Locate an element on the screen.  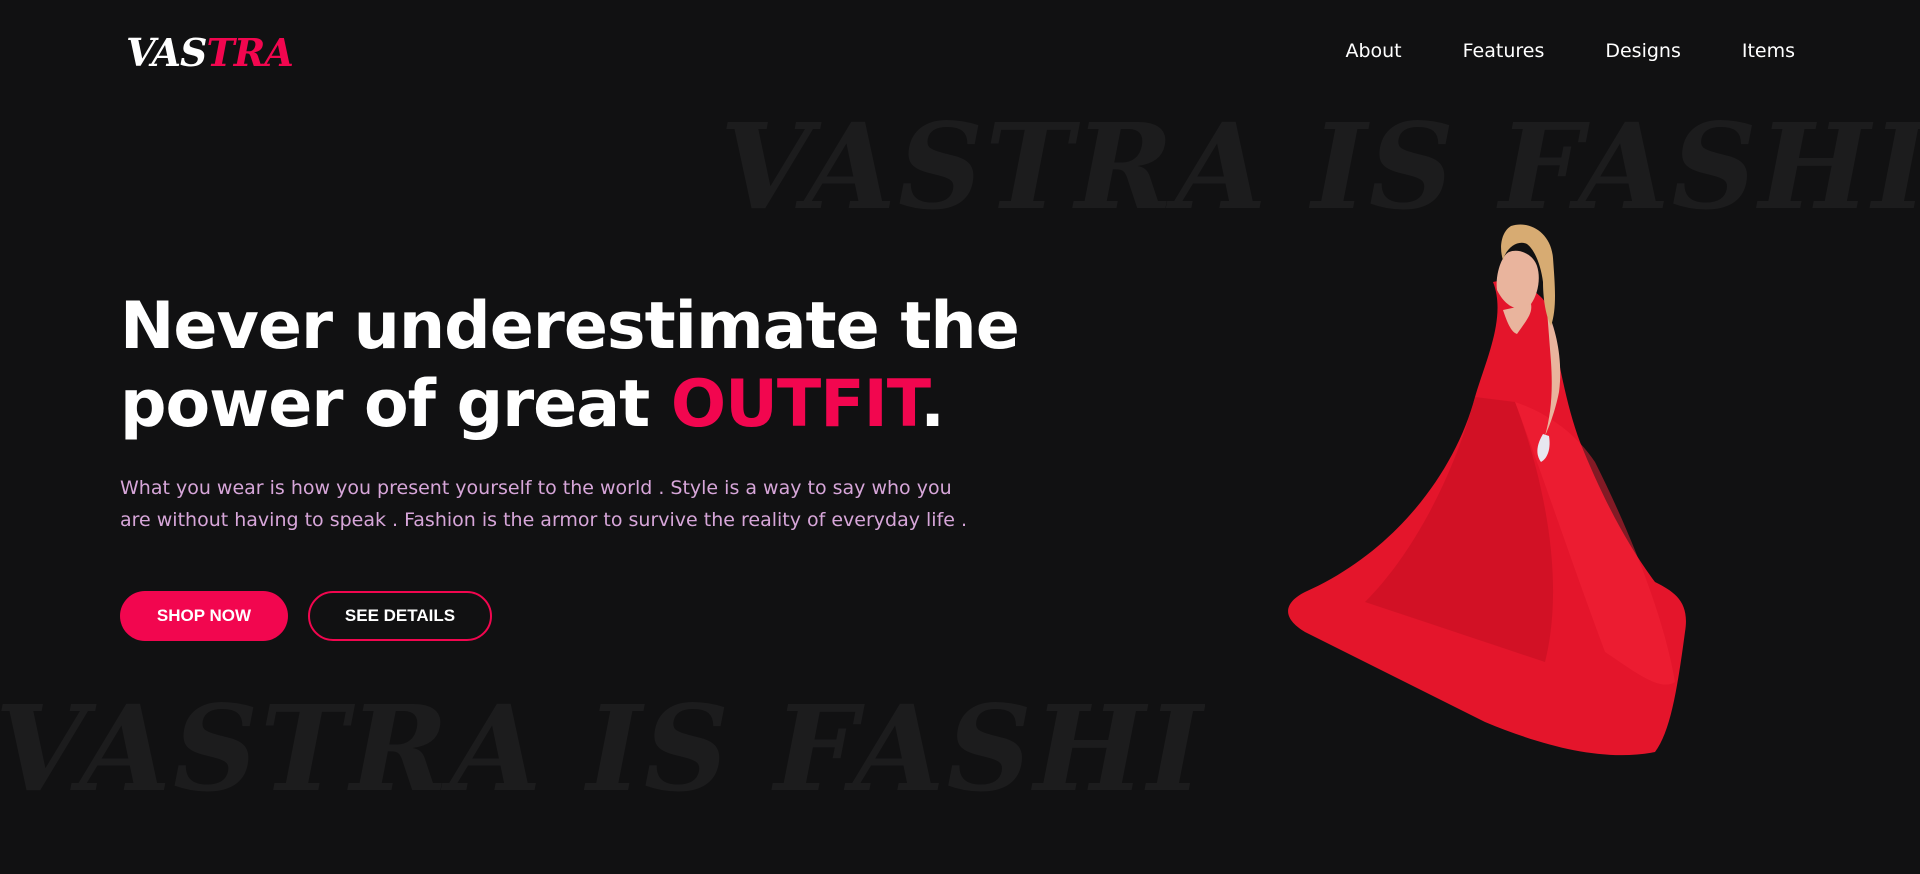
model-in-red-dress-image is located at coordinates (1487, 490).